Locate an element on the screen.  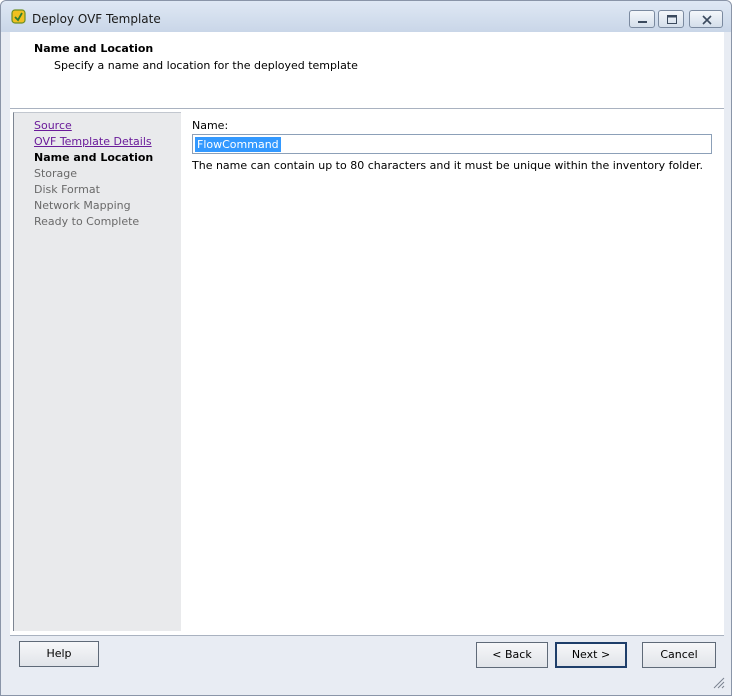
back-button: < Back is located at coordinates (512, 655).